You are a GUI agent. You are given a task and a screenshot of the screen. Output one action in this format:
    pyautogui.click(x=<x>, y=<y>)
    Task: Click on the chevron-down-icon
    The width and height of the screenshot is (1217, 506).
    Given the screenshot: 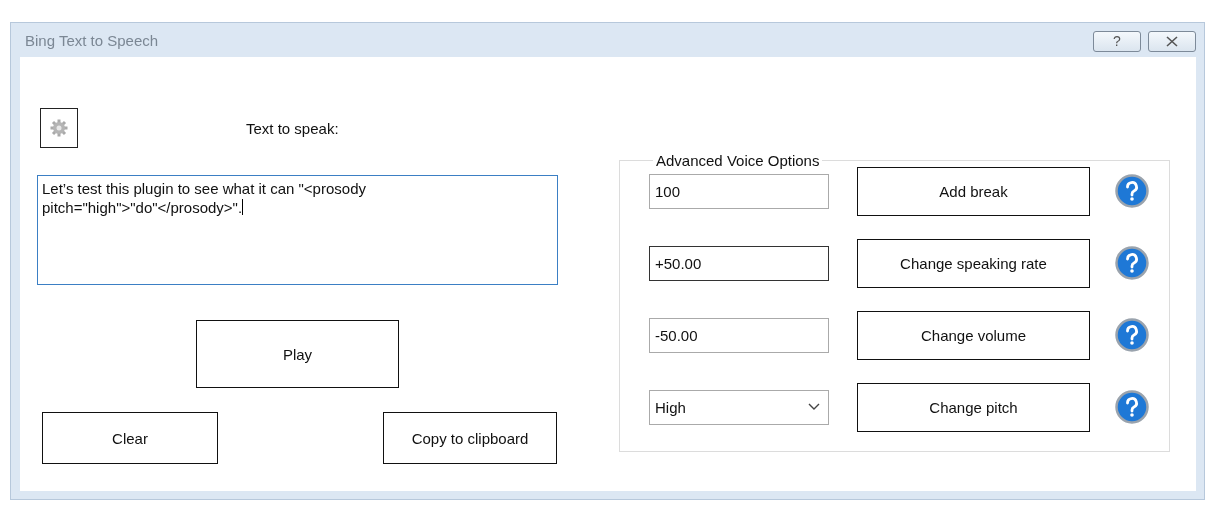 What is the action you would take?
    pyautogui.click(x=814, y=407)
    